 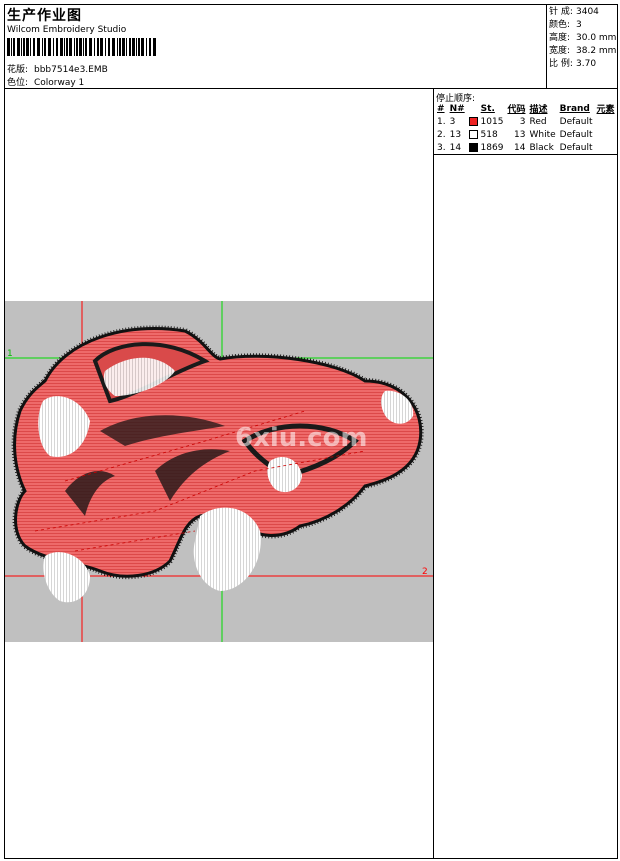 I want to click on stat-colors: 颜色: 3, so click(x=582, y=25).